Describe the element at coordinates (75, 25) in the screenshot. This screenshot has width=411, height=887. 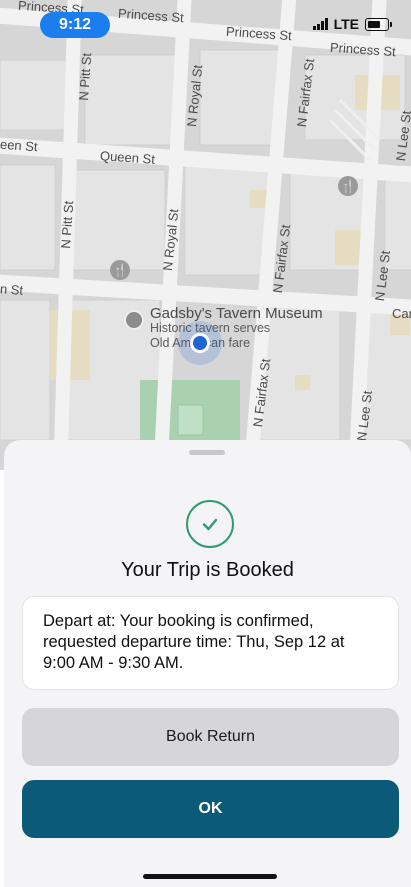
I see `status-time: 9:12` at that location.